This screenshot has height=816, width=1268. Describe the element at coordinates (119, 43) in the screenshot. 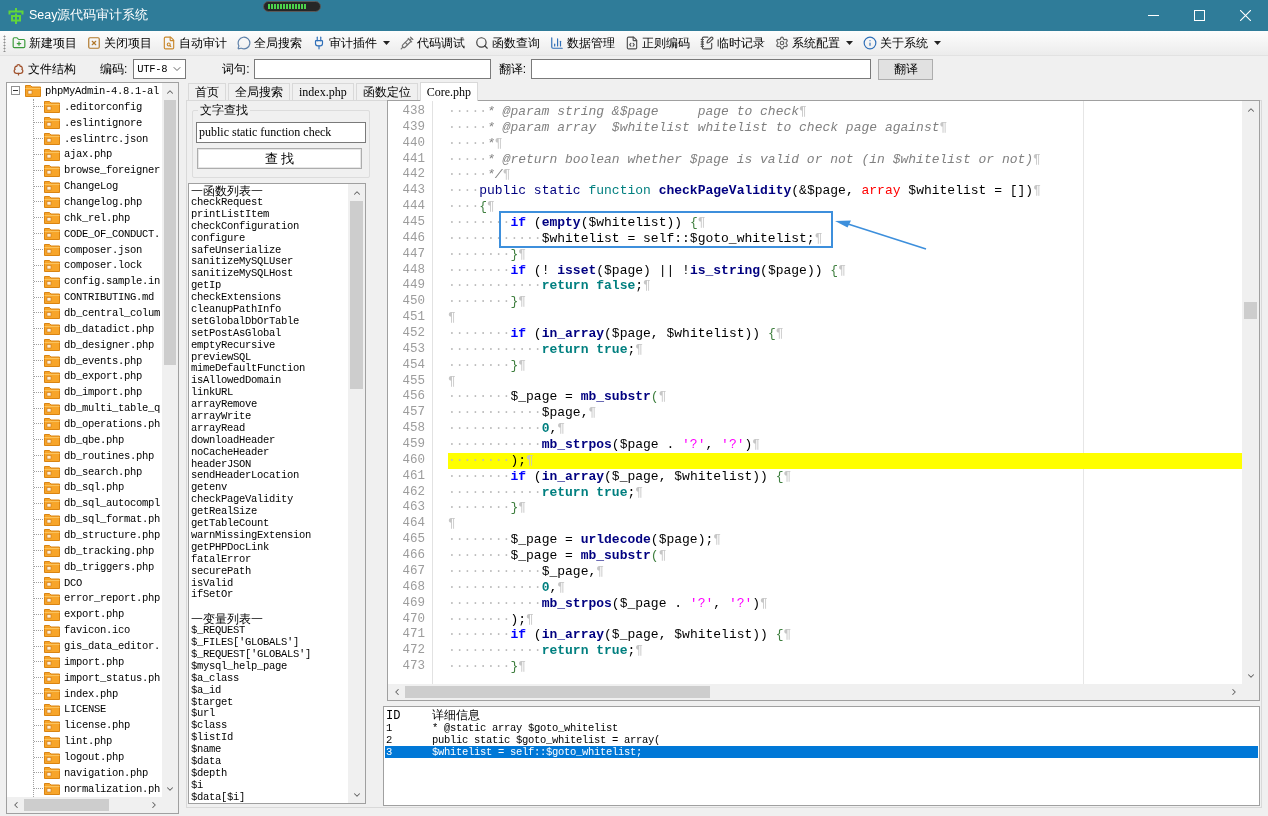

I see `toolbar-button: 关闭项目` at that location.